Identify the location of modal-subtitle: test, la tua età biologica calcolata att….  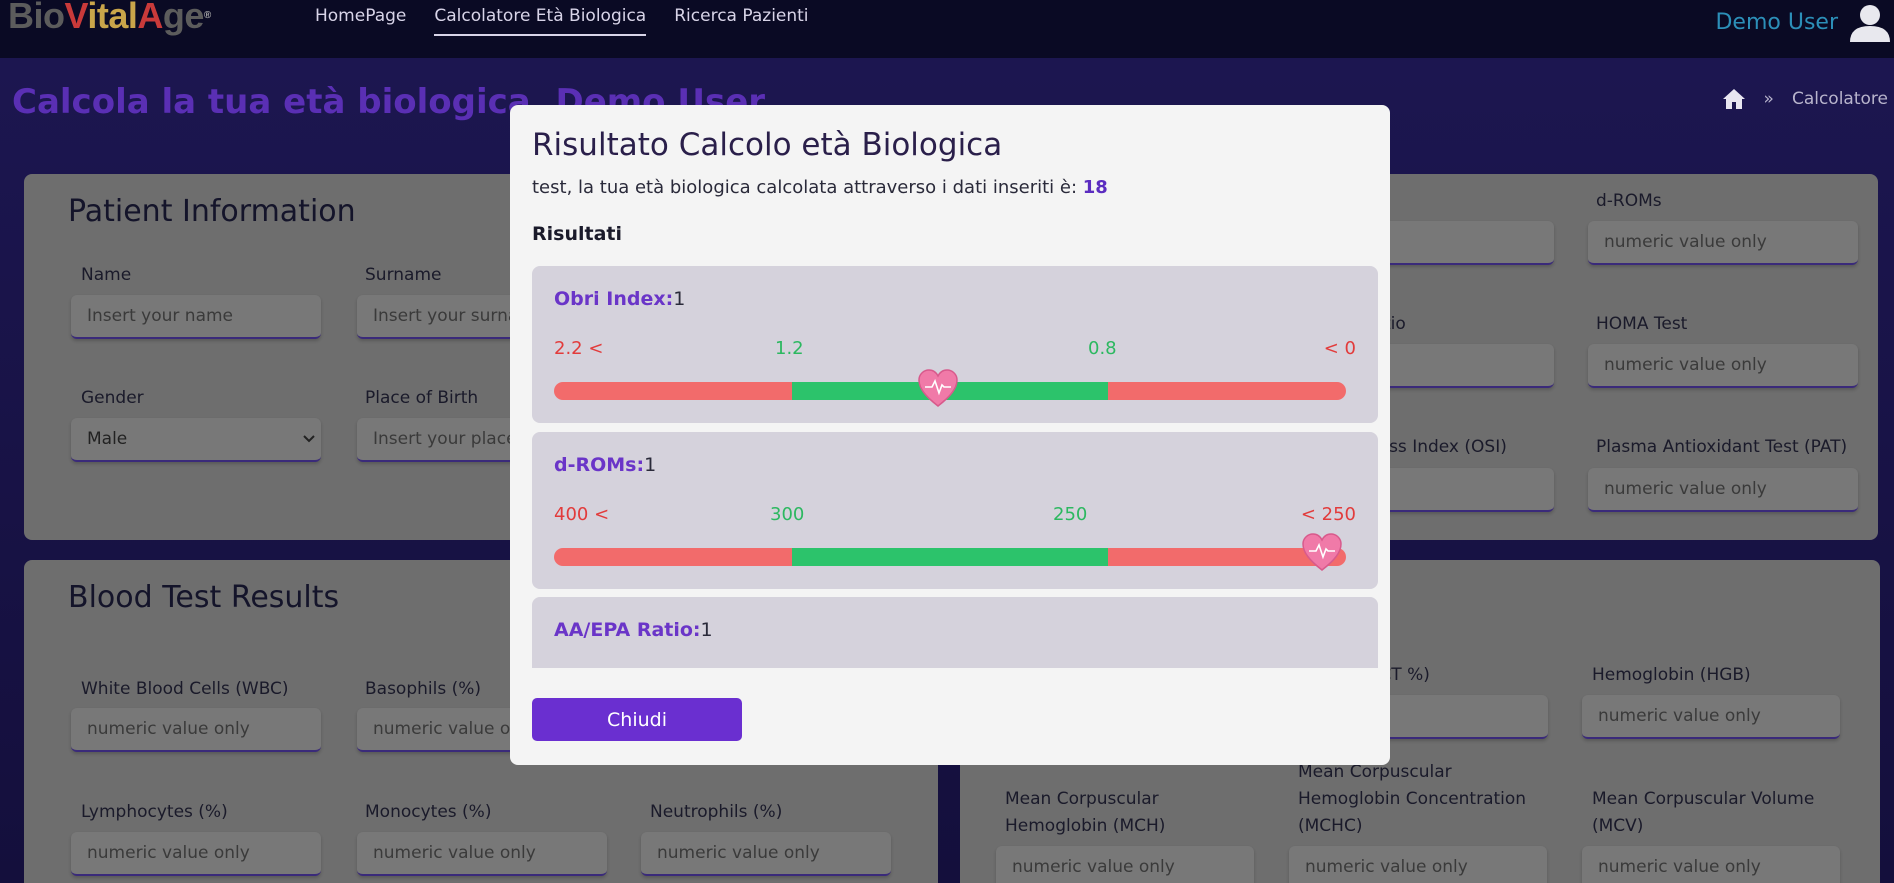
(820, 187).